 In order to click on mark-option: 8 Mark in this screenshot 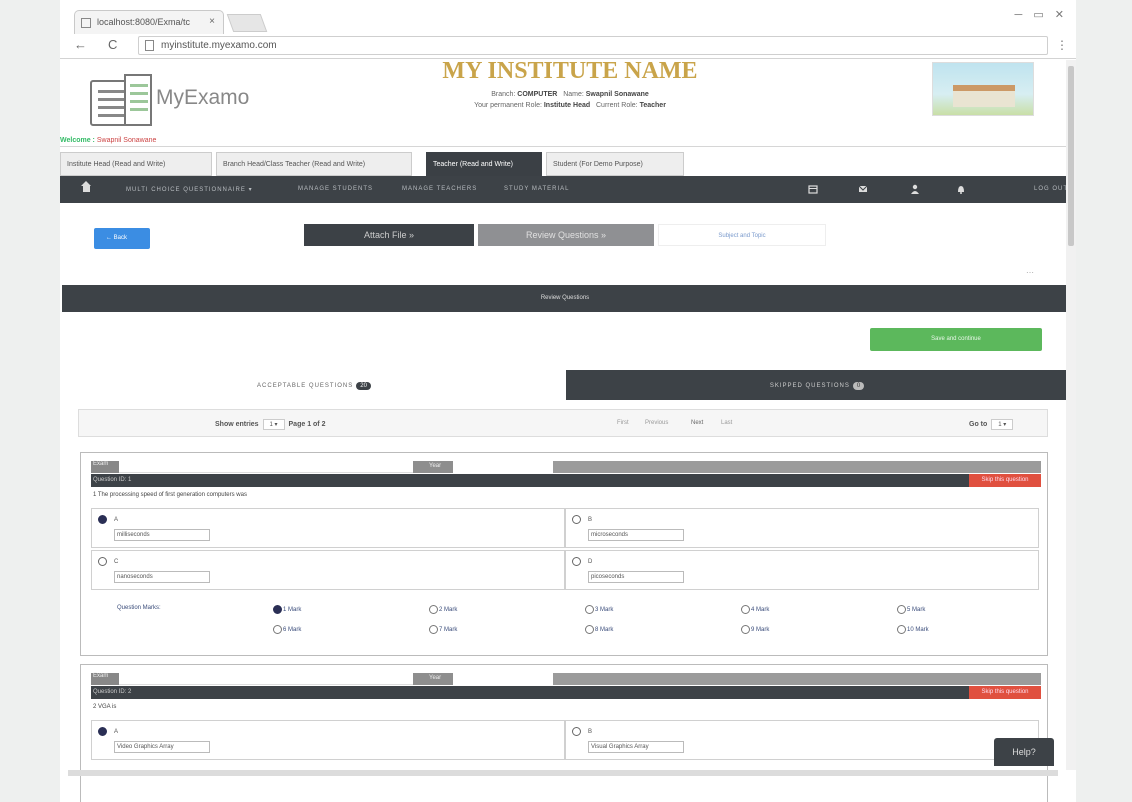, I will do `click(599, 629)`.